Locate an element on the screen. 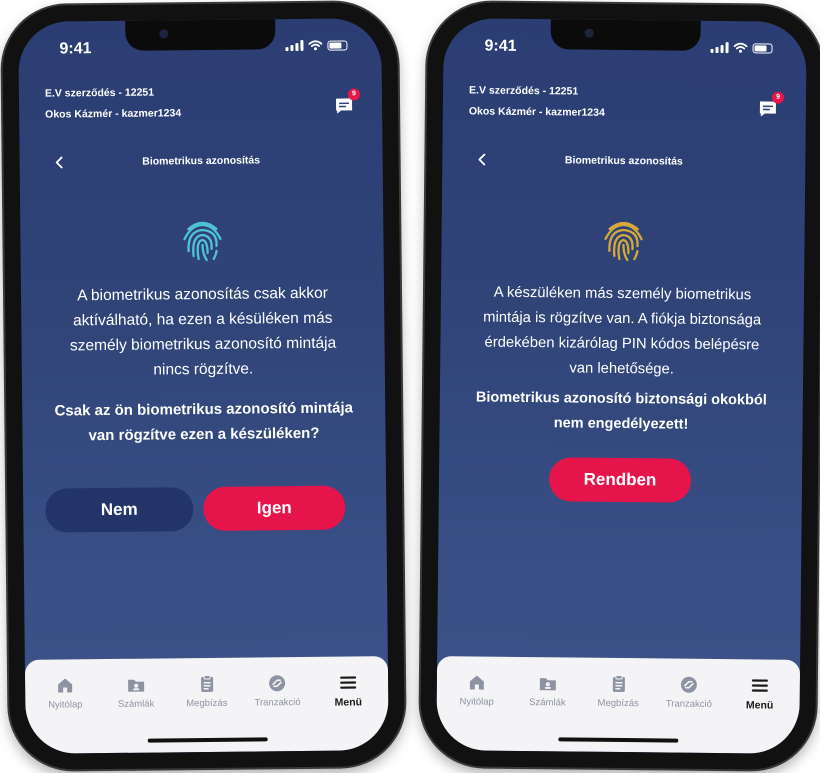 The width and height of the screenshot is (820, 773). info-line: személy biometrikus azonosító mintája is located at coordinates (203, 344).